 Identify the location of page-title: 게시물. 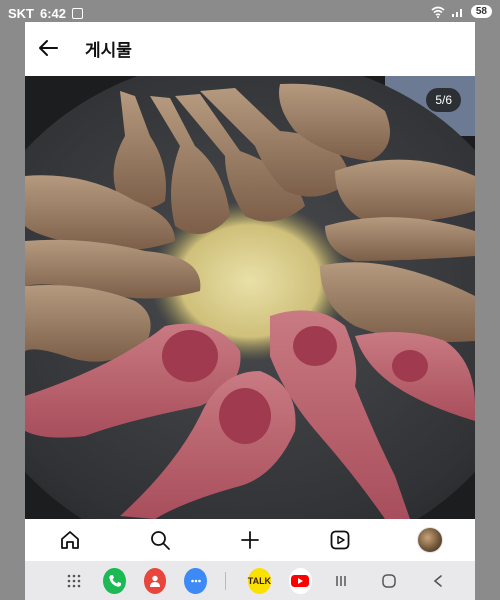
(108, 50).